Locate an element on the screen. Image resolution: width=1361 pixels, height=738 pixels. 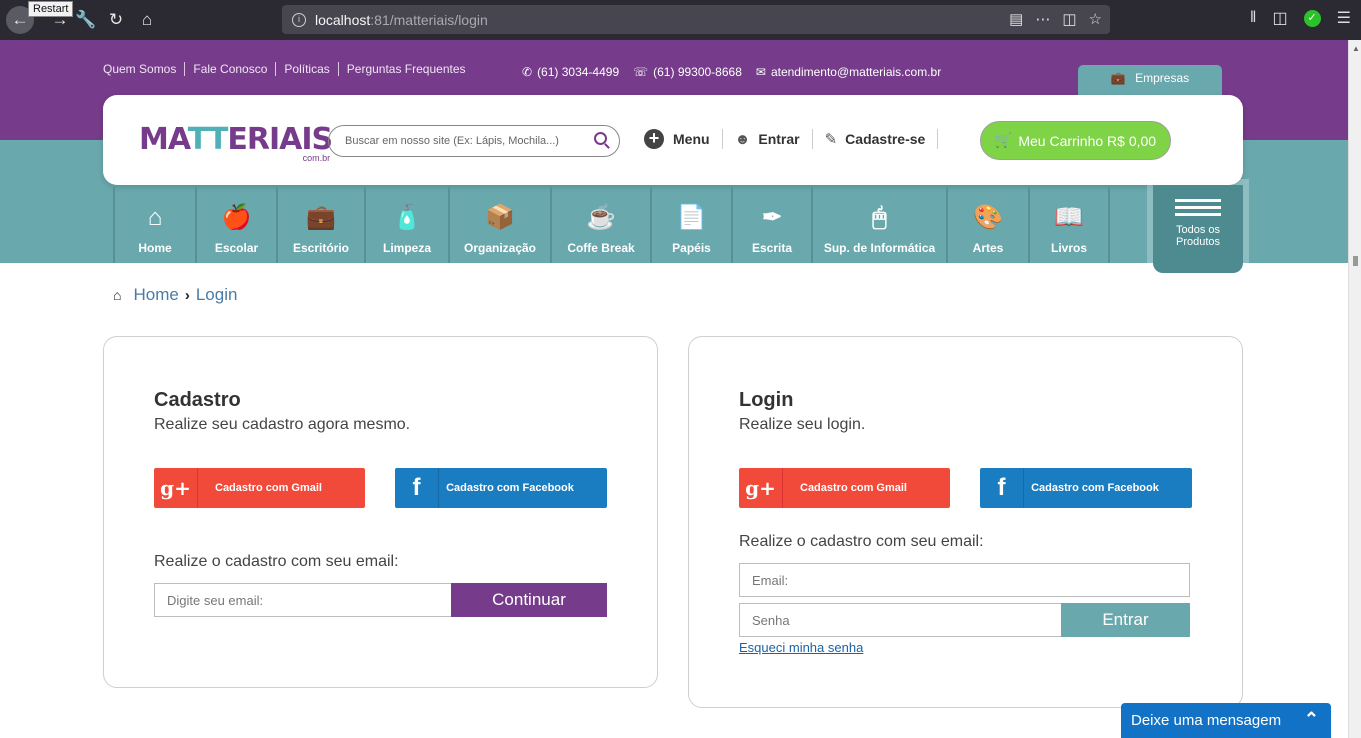
forgot-password-link: Esqueci minha senha is located at coordinates (801, 647).